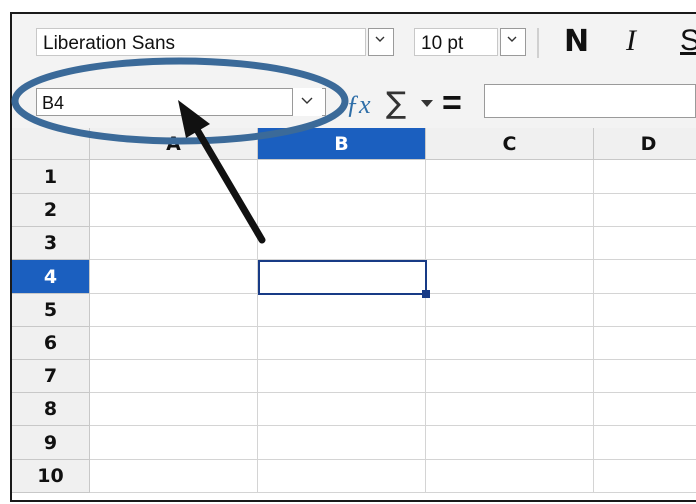  Describe the element at coordinates (342, 409) in the screenshot. I see `cell-b8` at that location.